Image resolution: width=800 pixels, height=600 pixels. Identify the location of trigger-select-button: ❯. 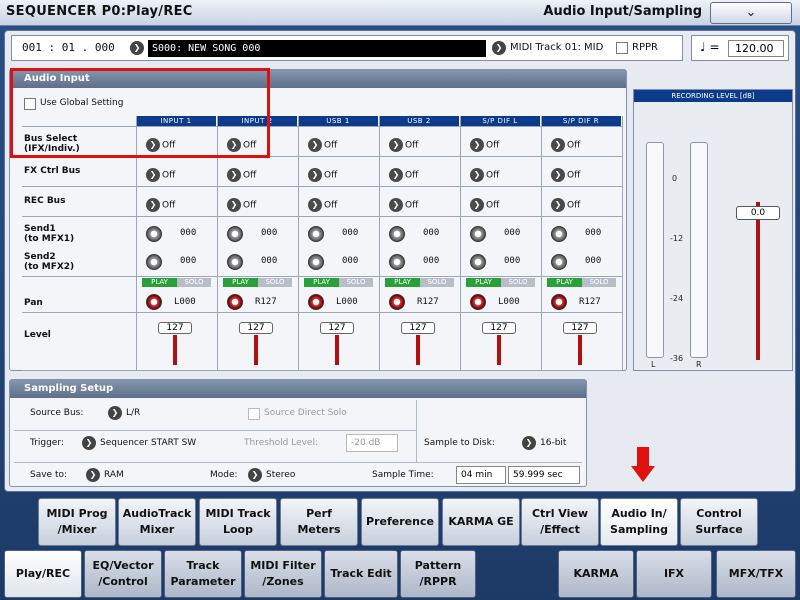
(89, 443).